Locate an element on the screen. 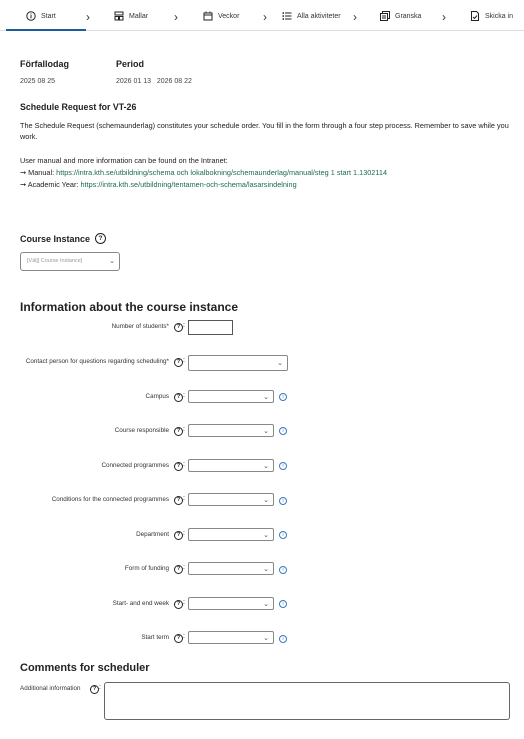 Image resolution: width=524 pixels, height=739 pixels. course-instance-select: [Välj] Course Instance] ⌄ is located at coordinates (70, 261).